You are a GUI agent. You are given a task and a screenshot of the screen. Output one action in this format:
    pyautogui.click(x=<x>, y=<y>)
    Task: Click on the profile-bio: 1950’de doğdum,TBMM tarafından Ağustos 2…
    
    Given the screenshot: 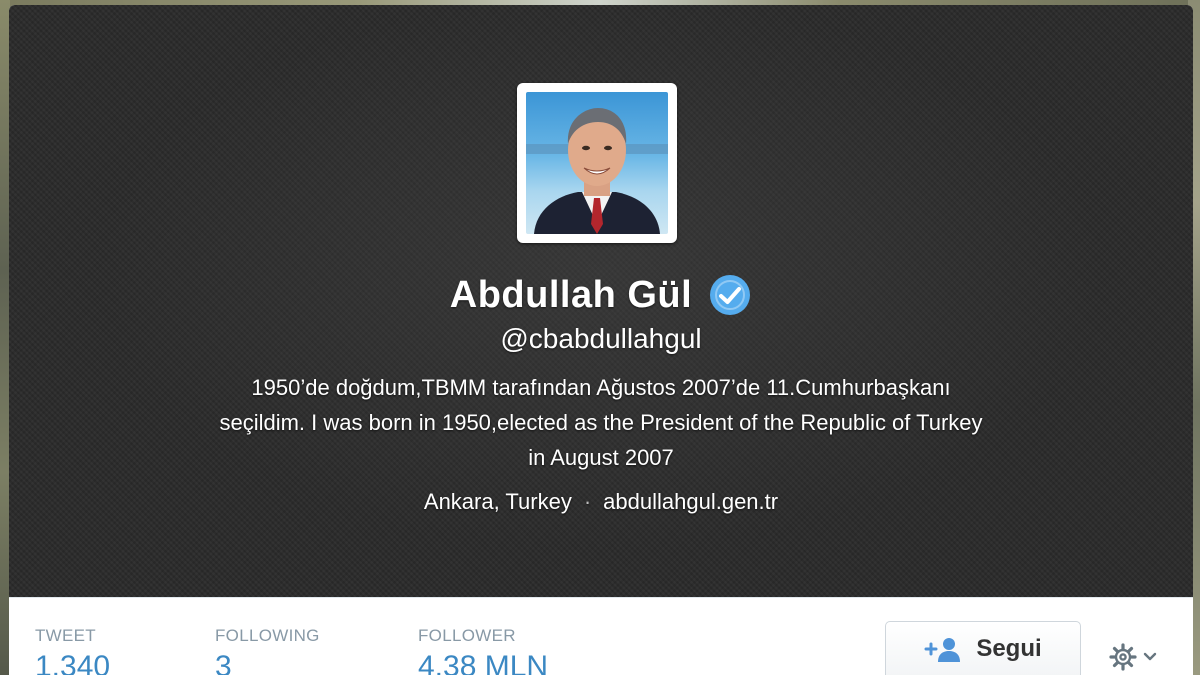 What is the action you would take?
    pyautogui.click(x=601, y=422)
    